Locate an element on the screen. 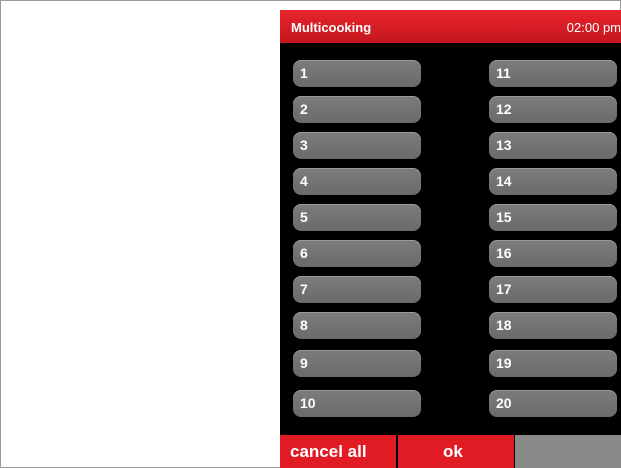 The width and height of the screenshot is (621, 468). footer-bar: cancel all ok is located at coordinates (450, 451).